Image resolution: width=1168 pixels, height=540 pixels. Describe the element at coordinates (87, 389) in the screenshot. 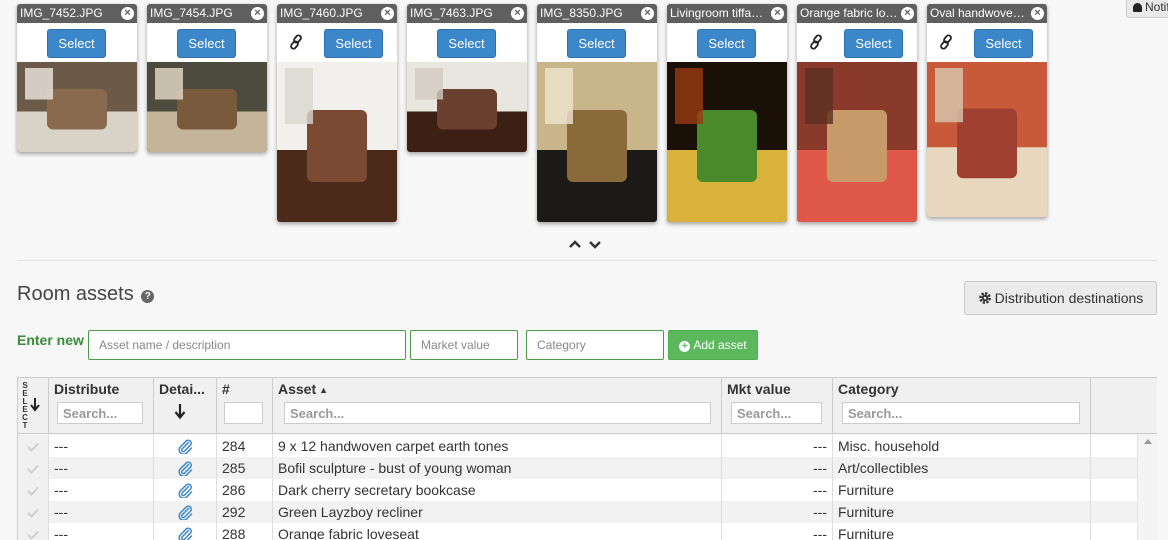

I see `distribute-header-label: Distribute` at that location.